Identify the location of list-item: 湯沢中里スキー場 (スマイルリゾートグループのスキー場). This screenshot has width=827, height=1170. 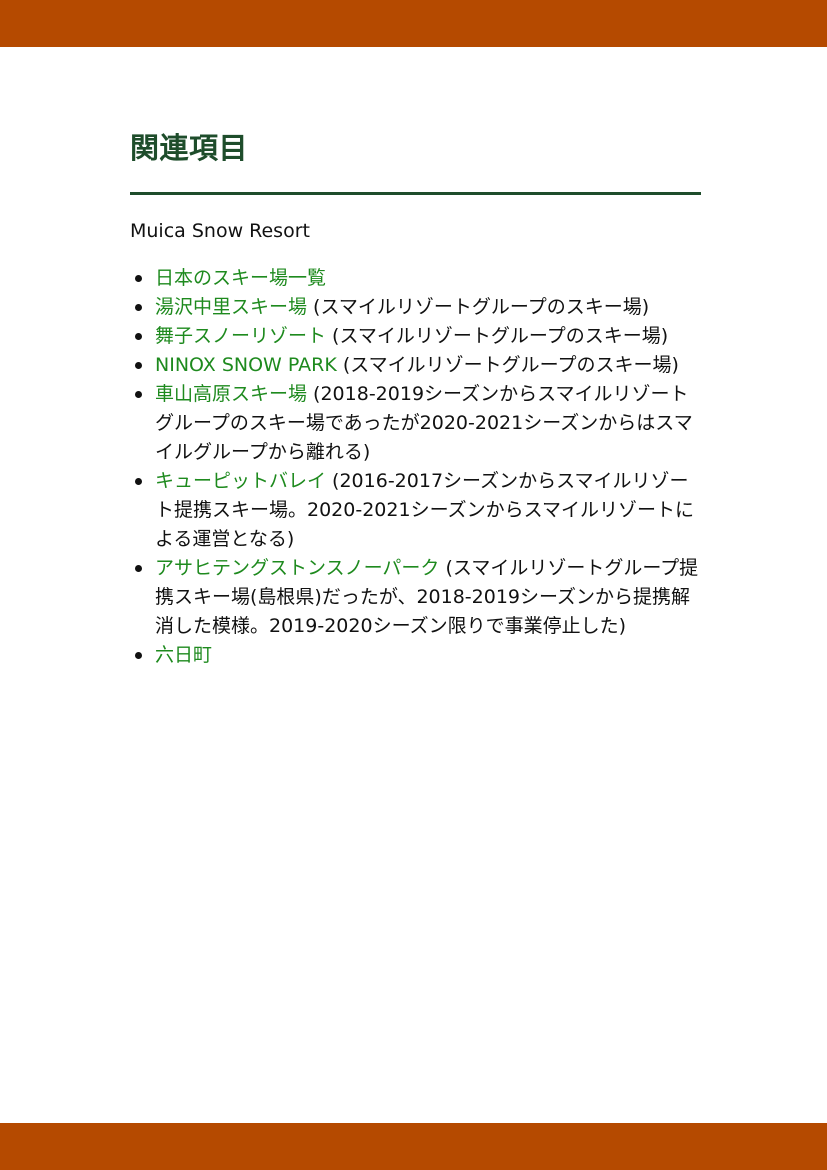
(415, 307).